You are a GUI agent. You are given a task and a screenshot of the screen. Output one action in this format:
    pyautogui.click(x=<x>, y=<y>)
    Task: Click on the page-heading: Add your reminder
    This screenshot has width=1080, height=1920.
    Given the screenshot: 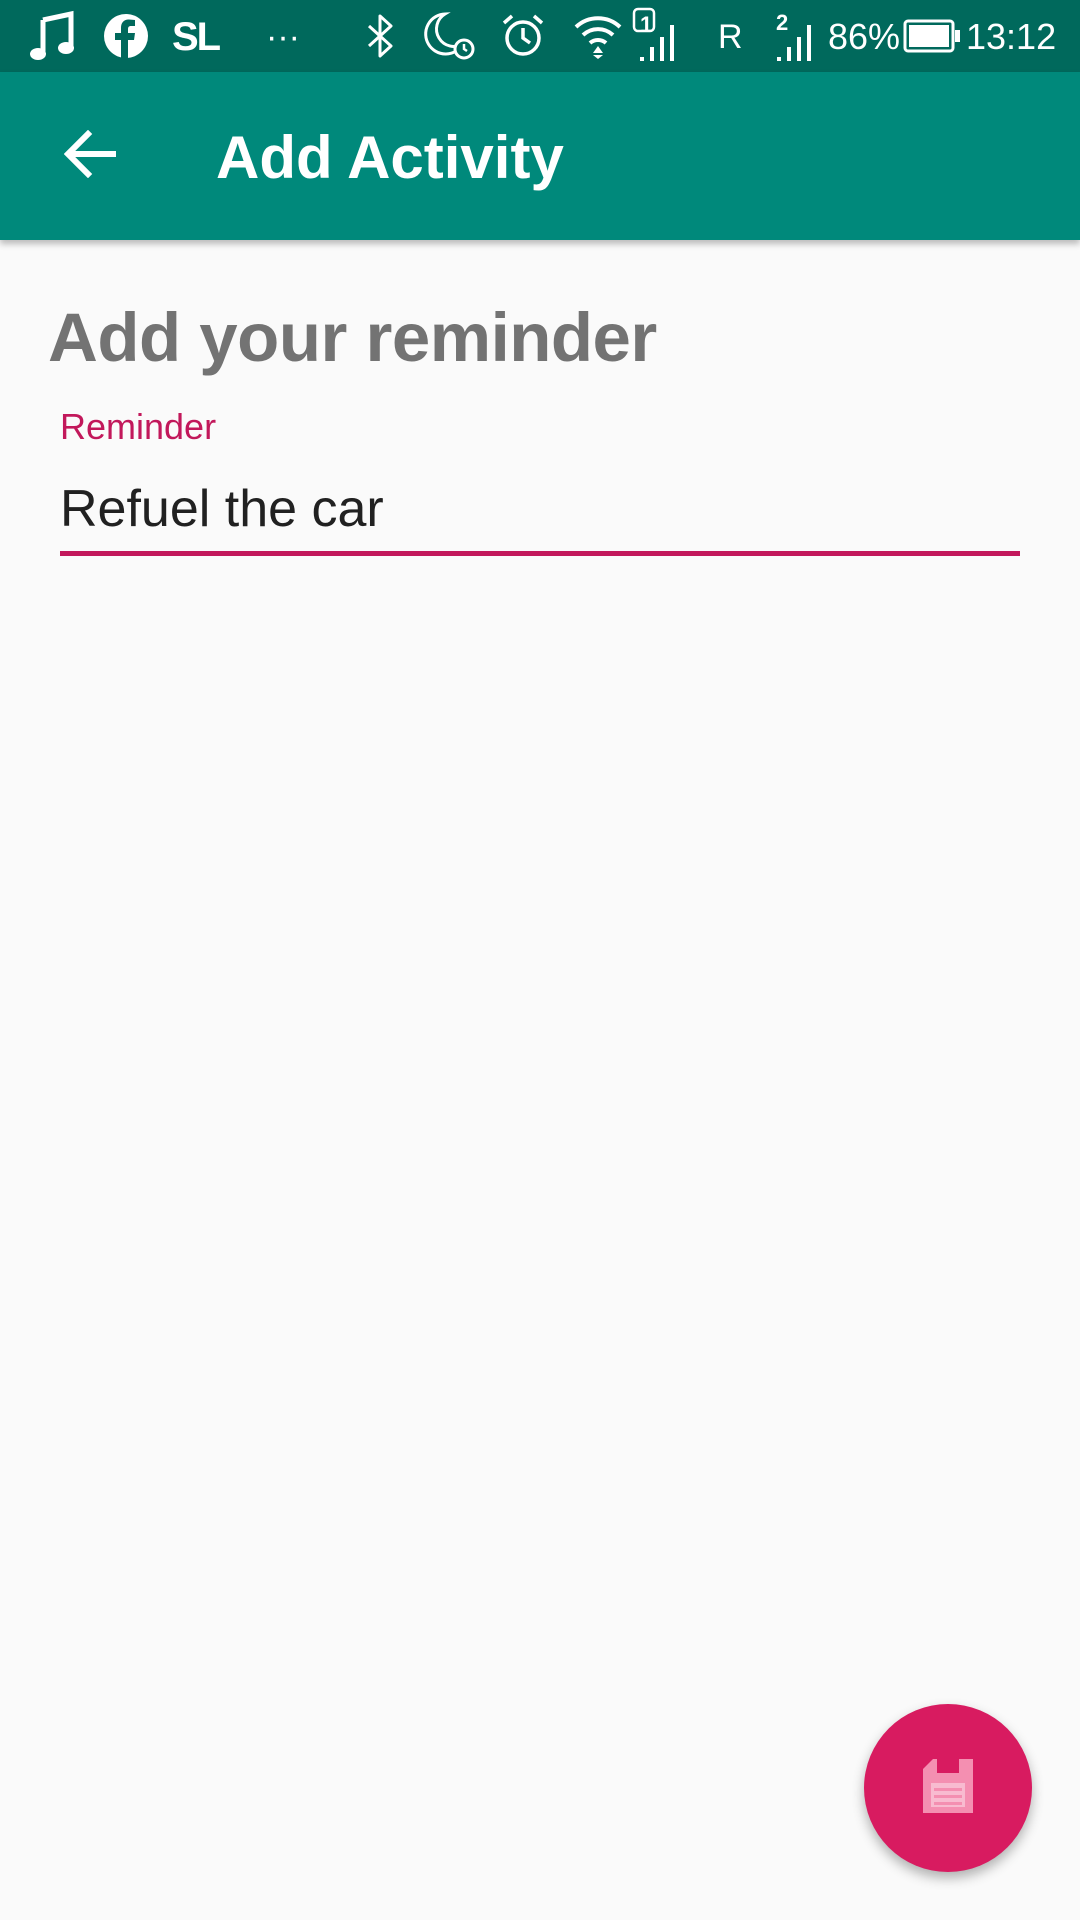 What is the action you would take?
    pyautogui.click(x=352, y=337)
    